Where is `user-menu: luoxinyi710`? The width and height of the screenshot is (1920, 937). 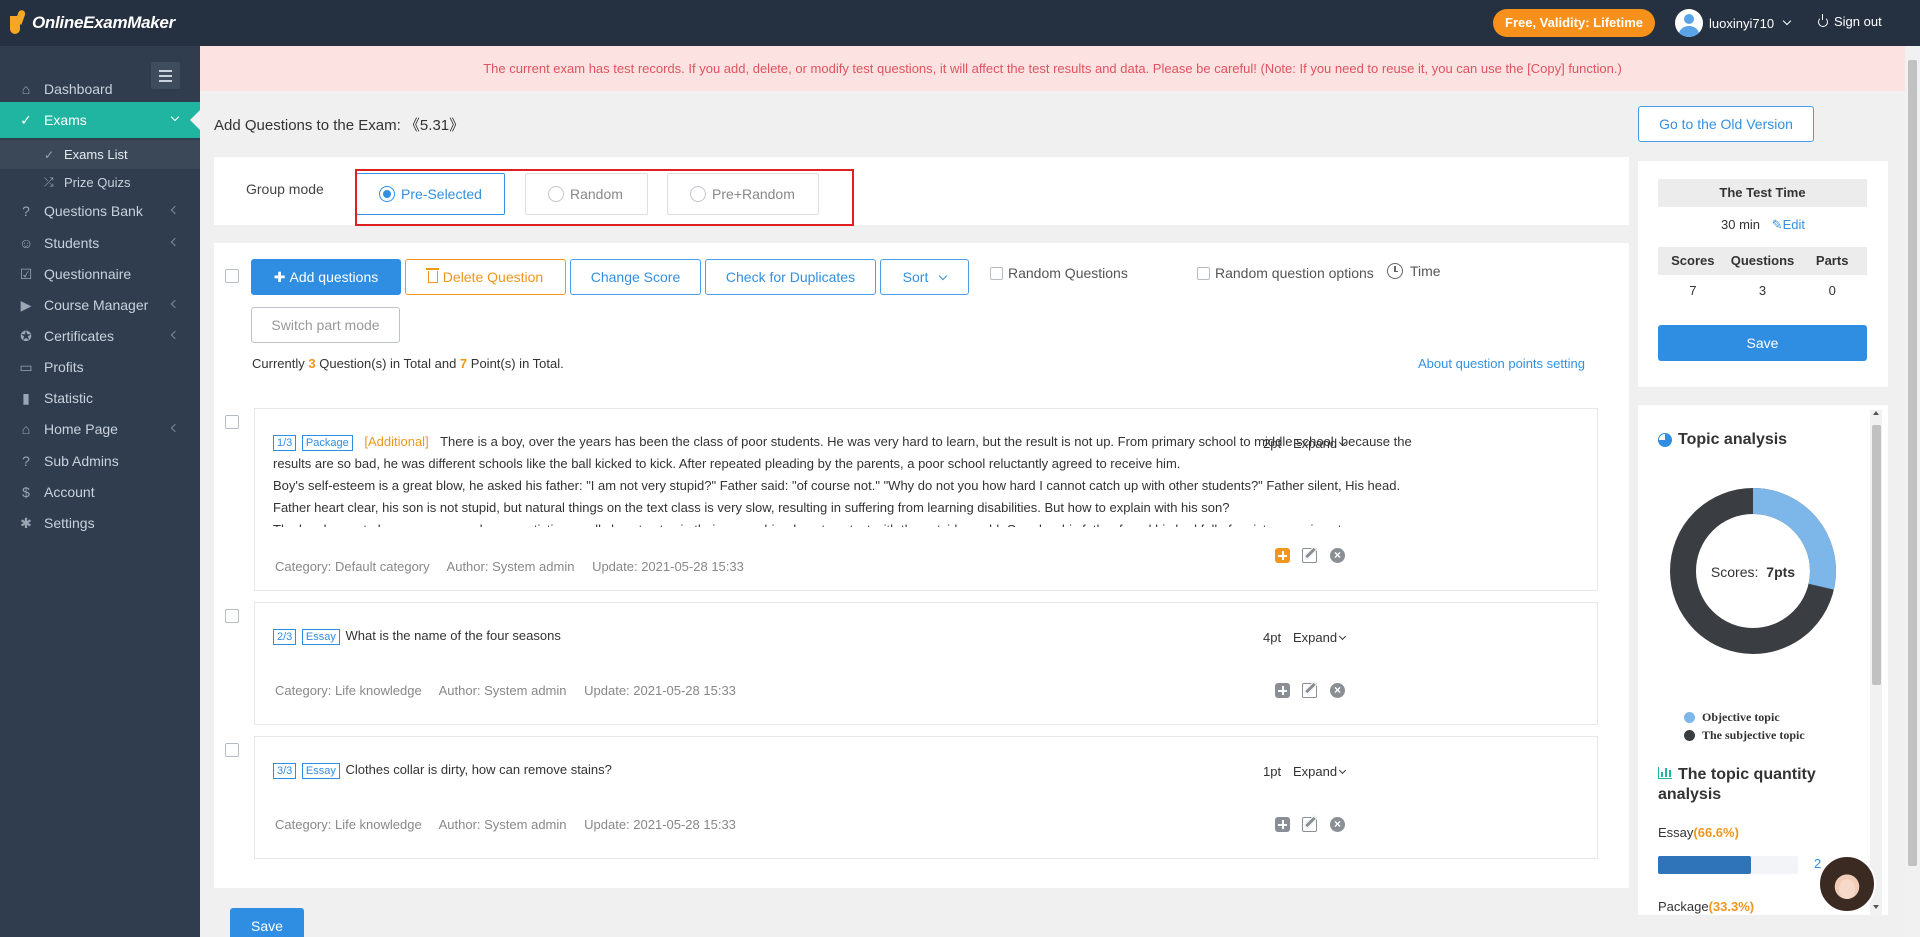 user-menu: luoxinyi710 is located at coordinates (1733, 23).